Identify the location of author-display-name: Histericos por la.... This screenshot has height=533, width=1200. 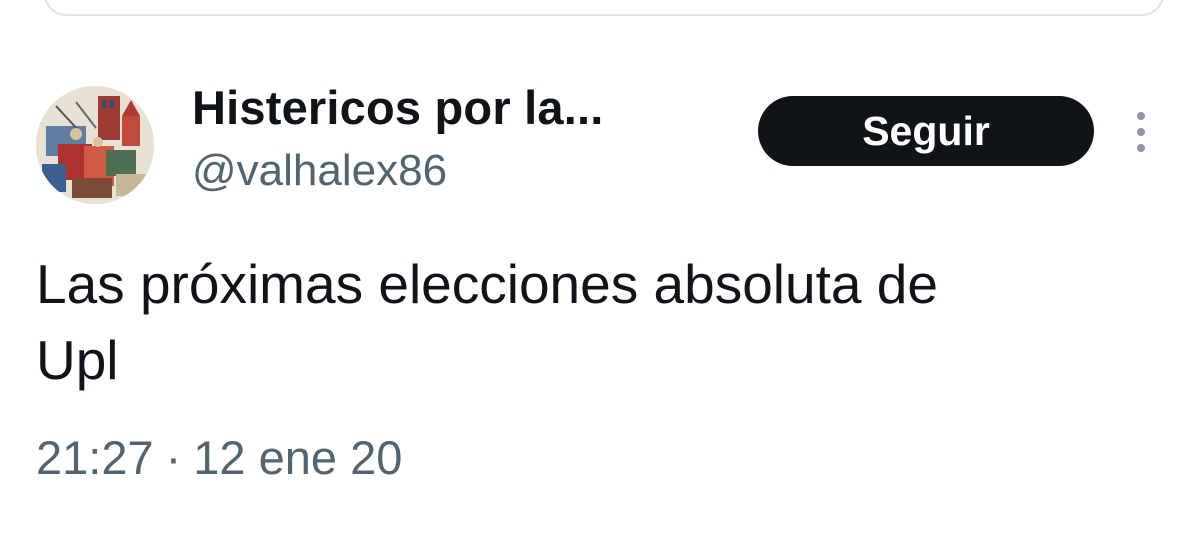
(397, 107).